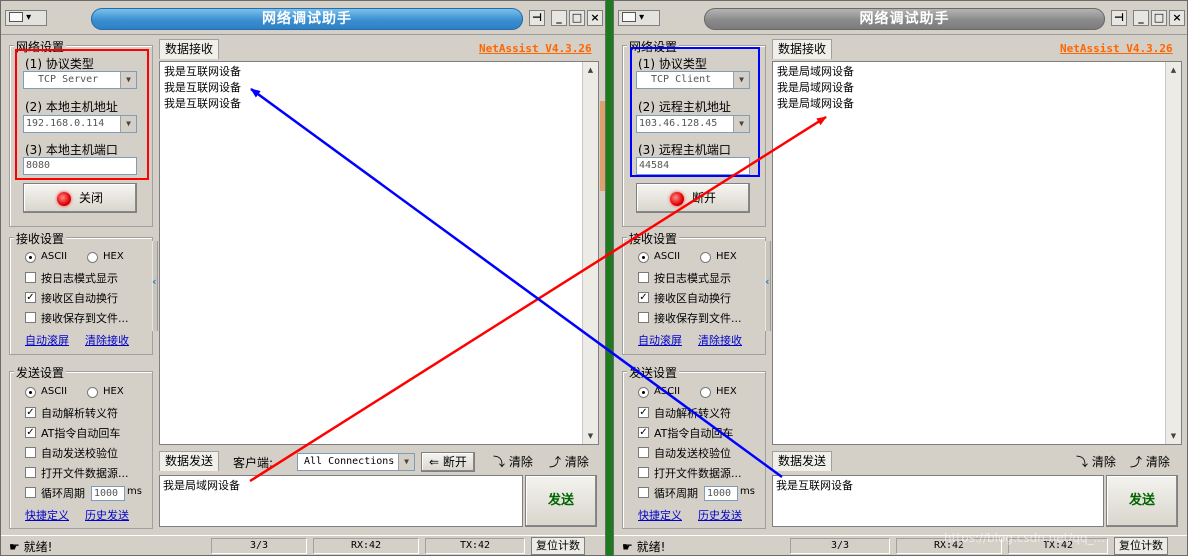  What do you see at coordinates (672, 64) in the screenshot?
I see `protocol-label: (1) 协议类型` at bounding box center [672, 64].